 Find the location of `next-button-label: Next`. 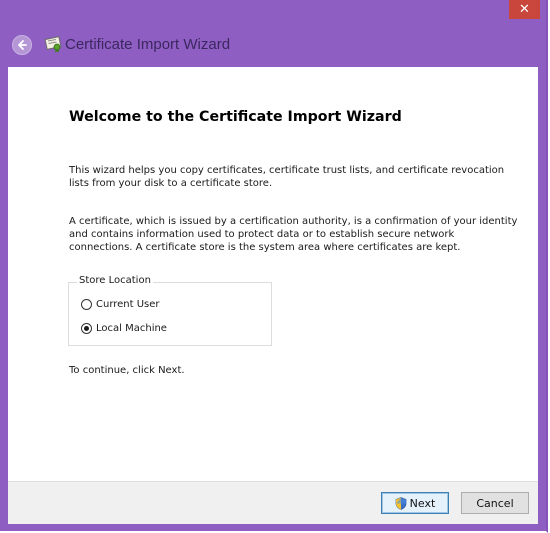

next-button-label: Next is located at coordinates (422, 503).